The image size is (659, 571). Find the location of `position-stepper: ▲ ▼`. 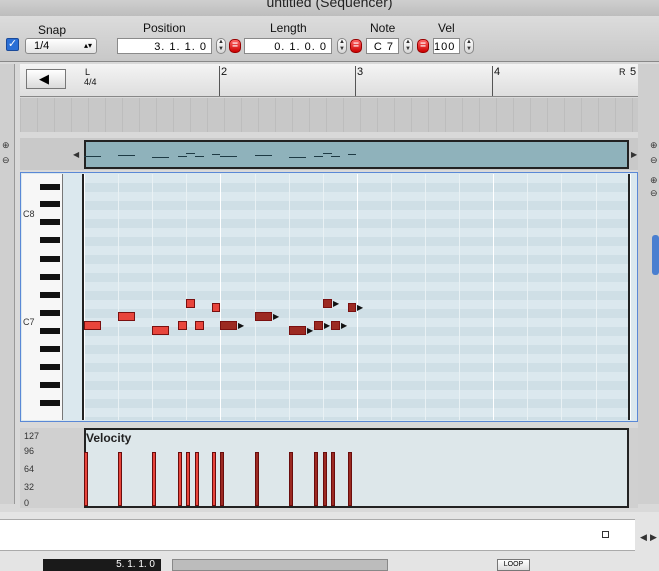

position-stepper: ▲ ▼ is located at coordinates (221, 46).